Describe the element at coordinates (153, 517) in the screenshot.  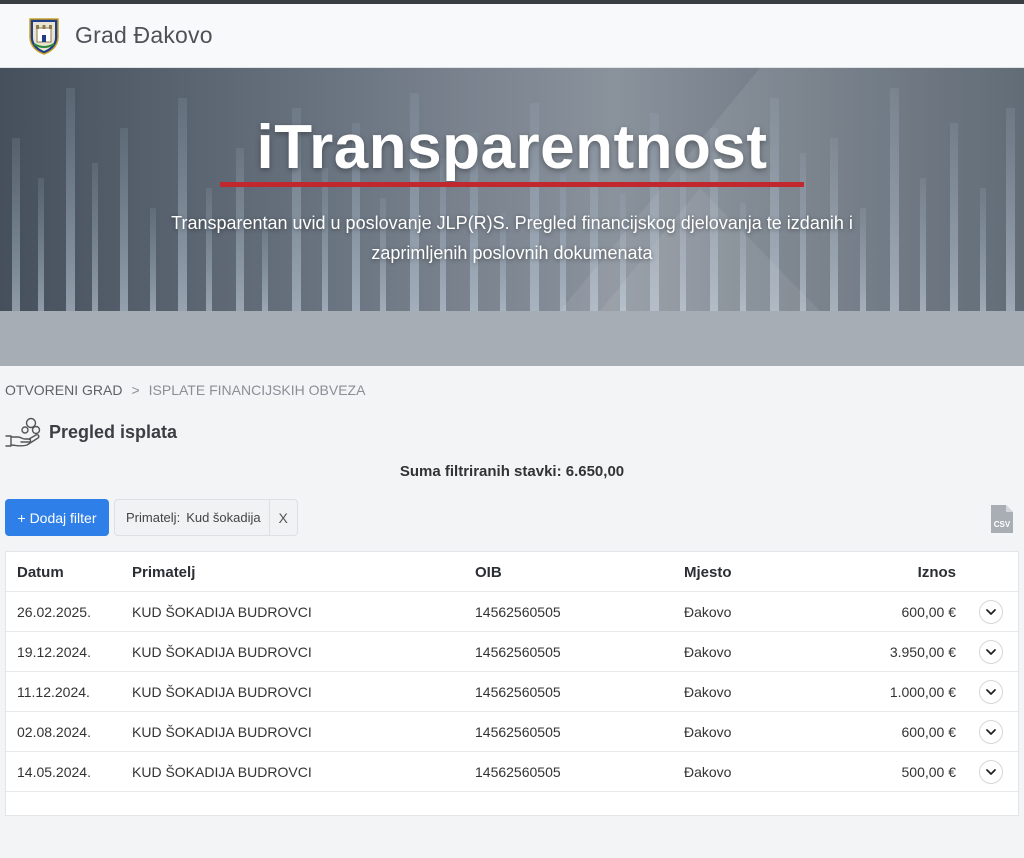
I see `filter-chip-label: Primatelj:` at that location.